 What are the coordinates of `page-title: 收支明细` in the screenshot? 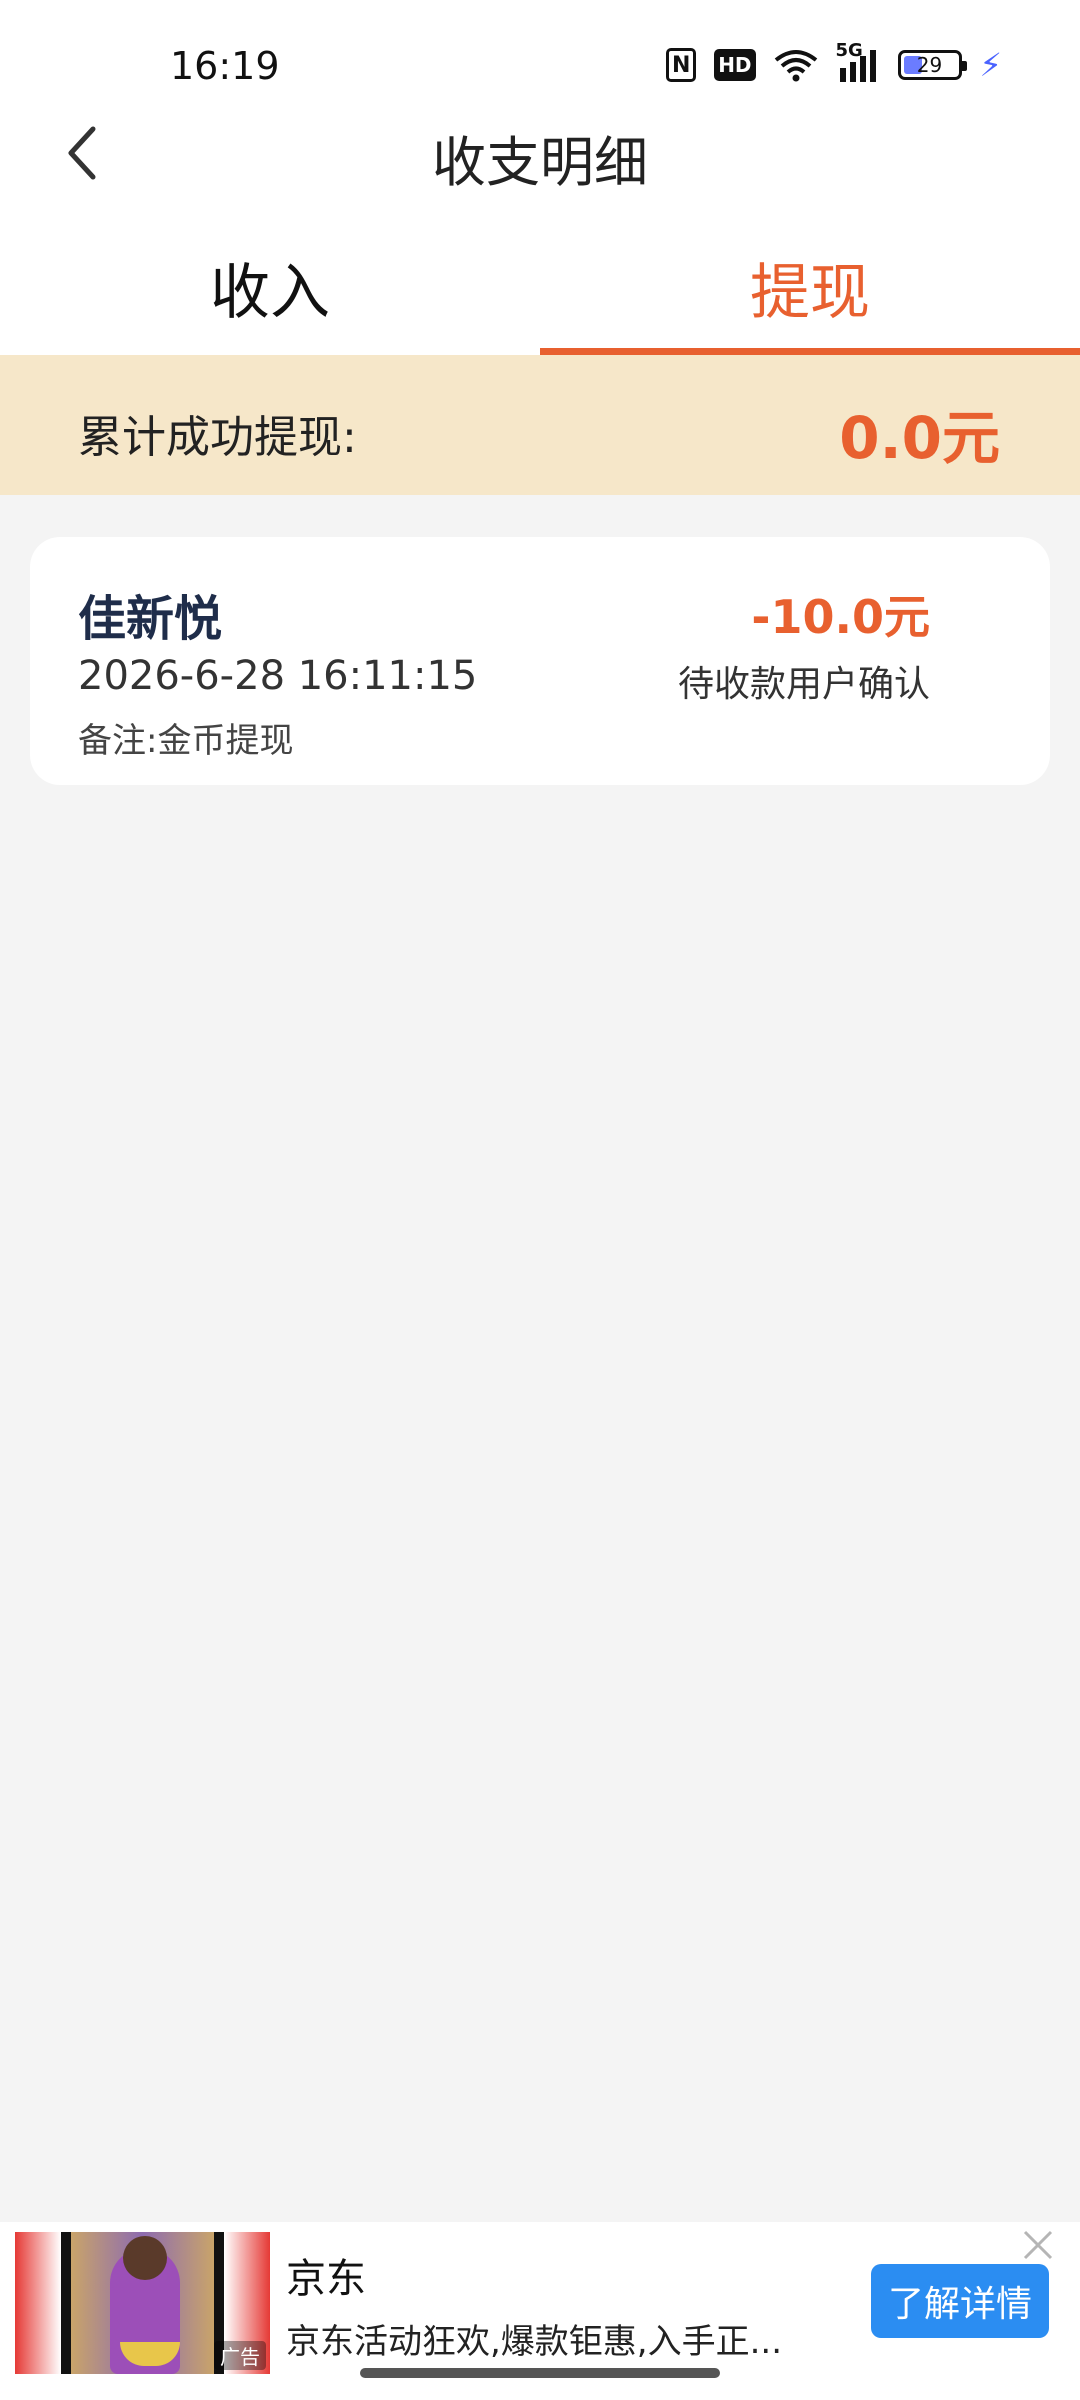 It's located at (540, 162).